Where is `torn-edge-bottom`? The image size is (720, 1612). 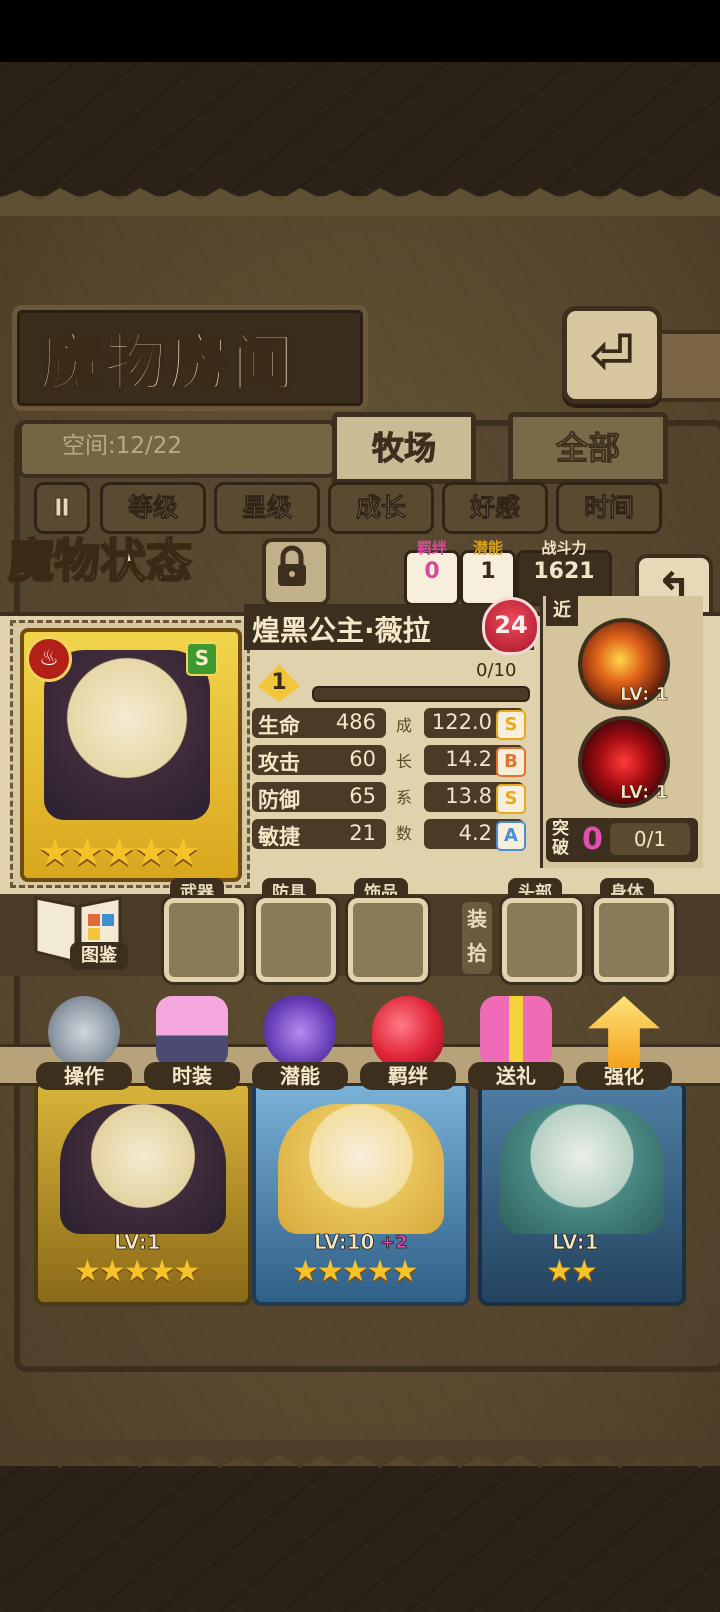 torn-edge-bottom is located at coordinates (360, 1454).